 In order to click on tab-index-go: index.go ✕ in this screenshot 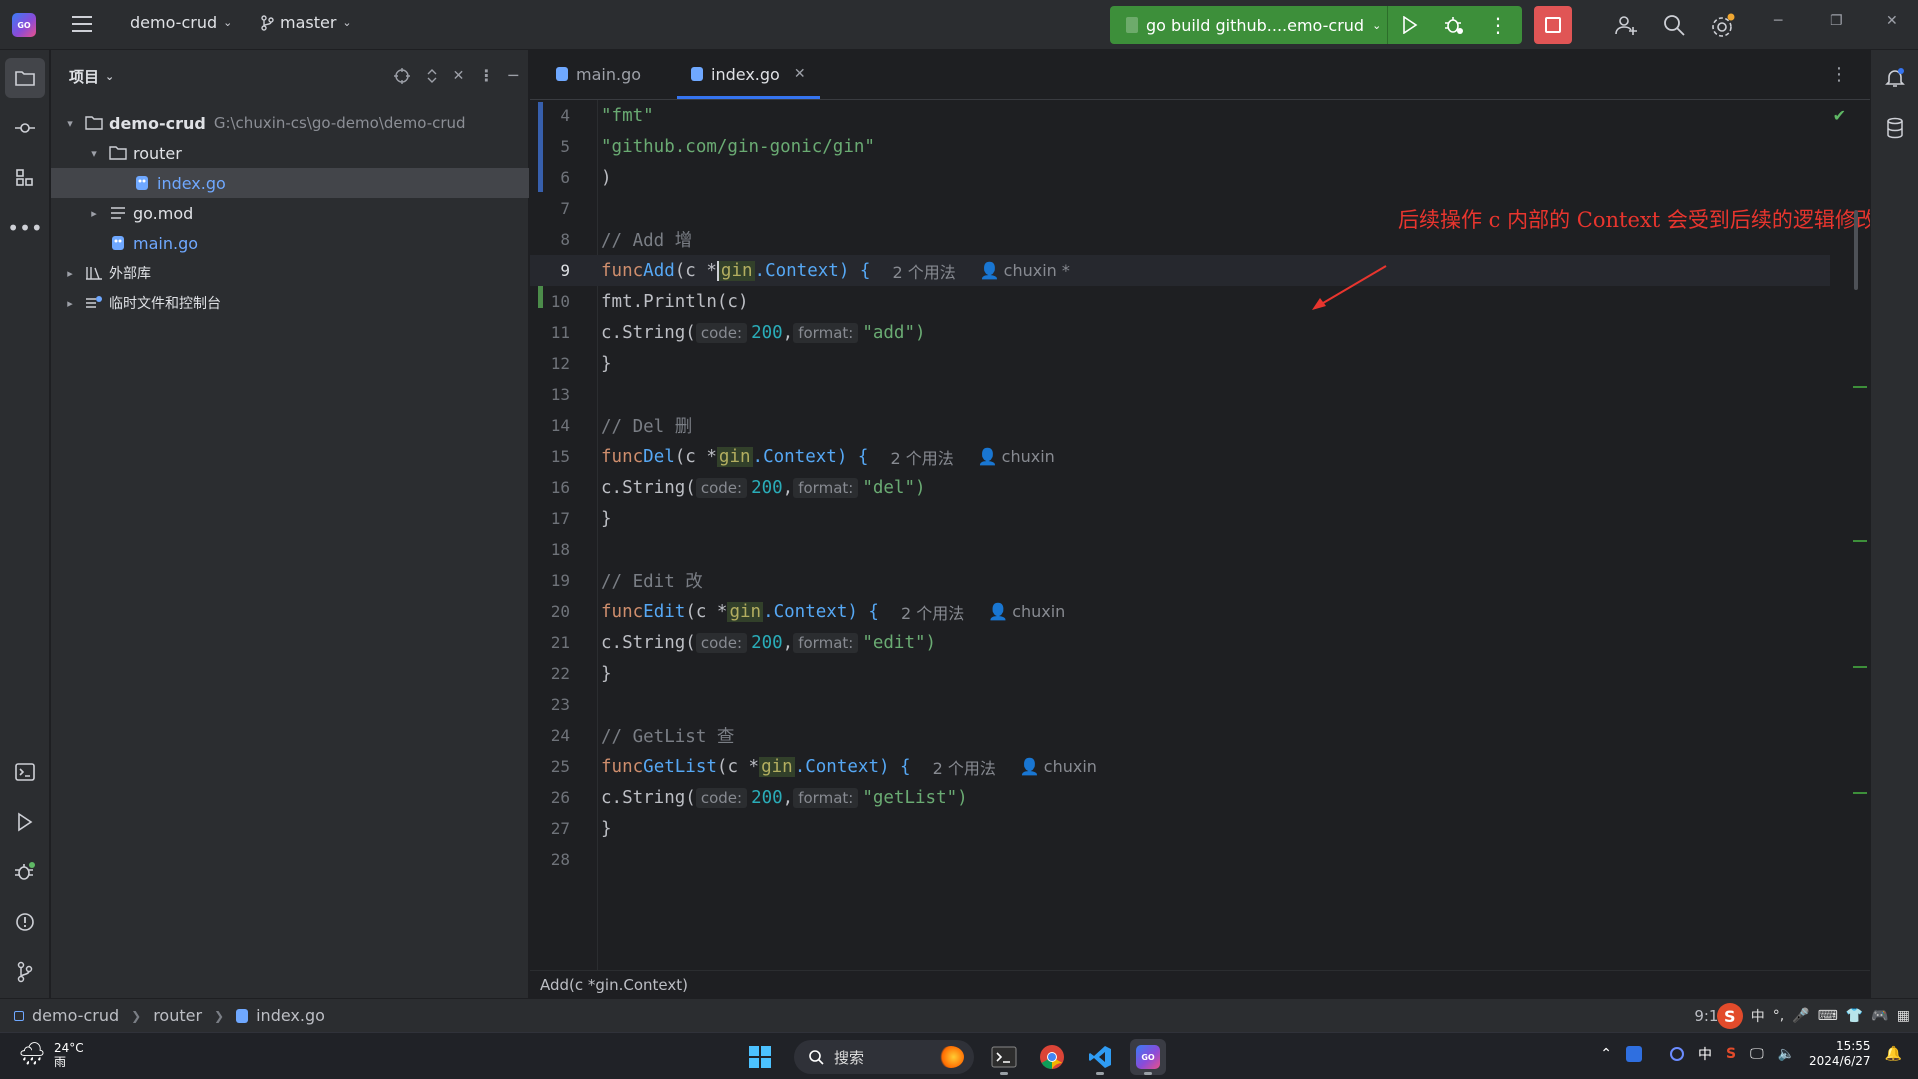, I will do `click(748, 74)`.